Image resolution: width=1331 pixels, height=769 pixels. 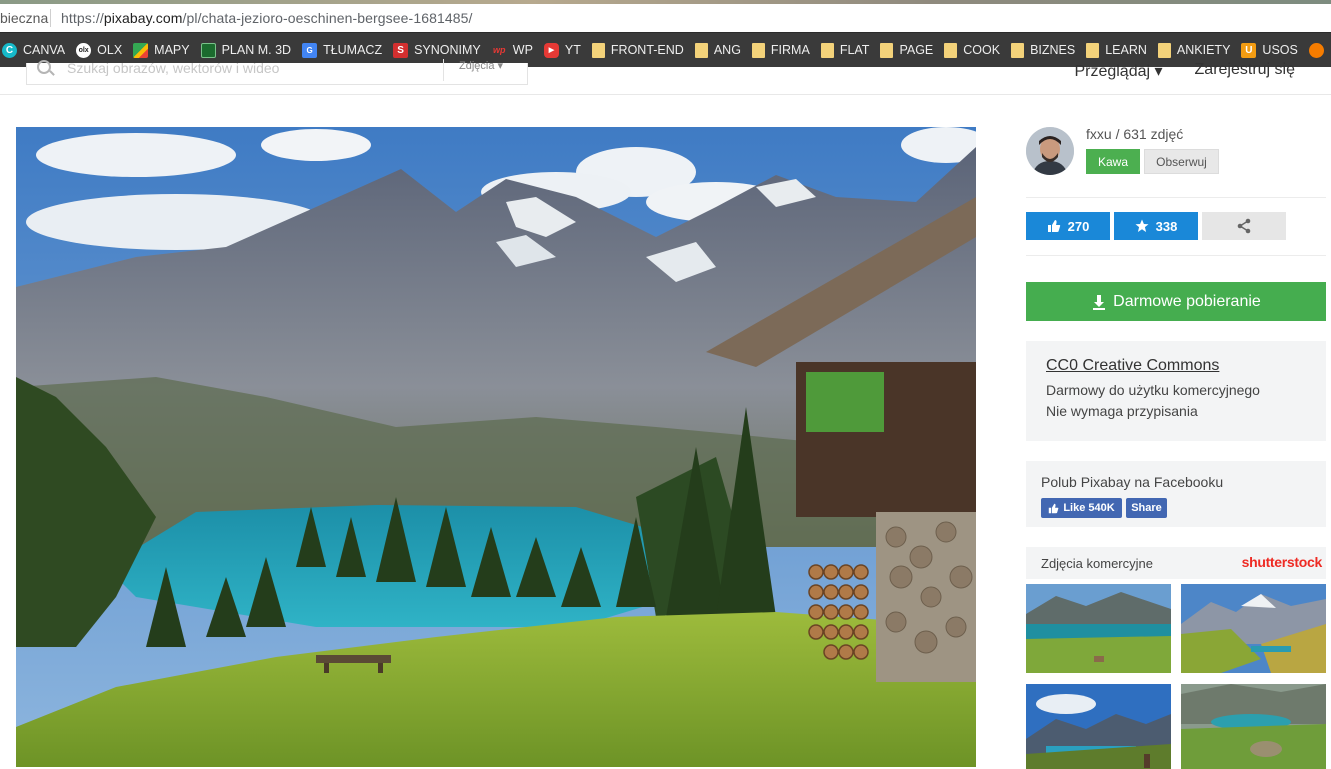 I want to click on bookmark-firma: FIRMA, so click(x=783, y=50).